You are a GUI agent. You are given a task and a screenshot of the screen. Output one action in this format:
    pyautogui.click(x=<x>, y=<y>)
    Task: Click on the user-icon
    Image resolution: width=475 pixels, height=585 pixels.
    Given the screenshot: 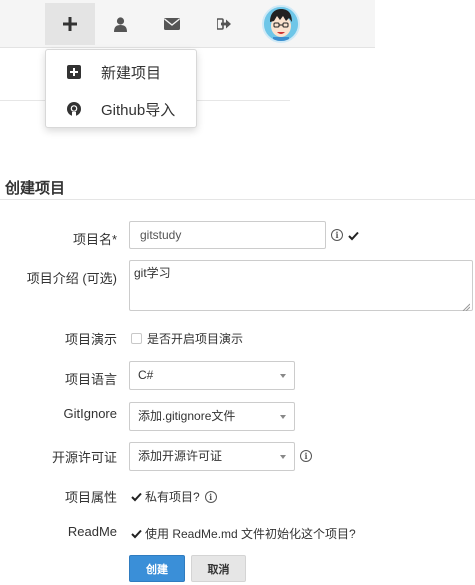 What is the action you would take?
    pyautogui.click(x=120, y=24)
    